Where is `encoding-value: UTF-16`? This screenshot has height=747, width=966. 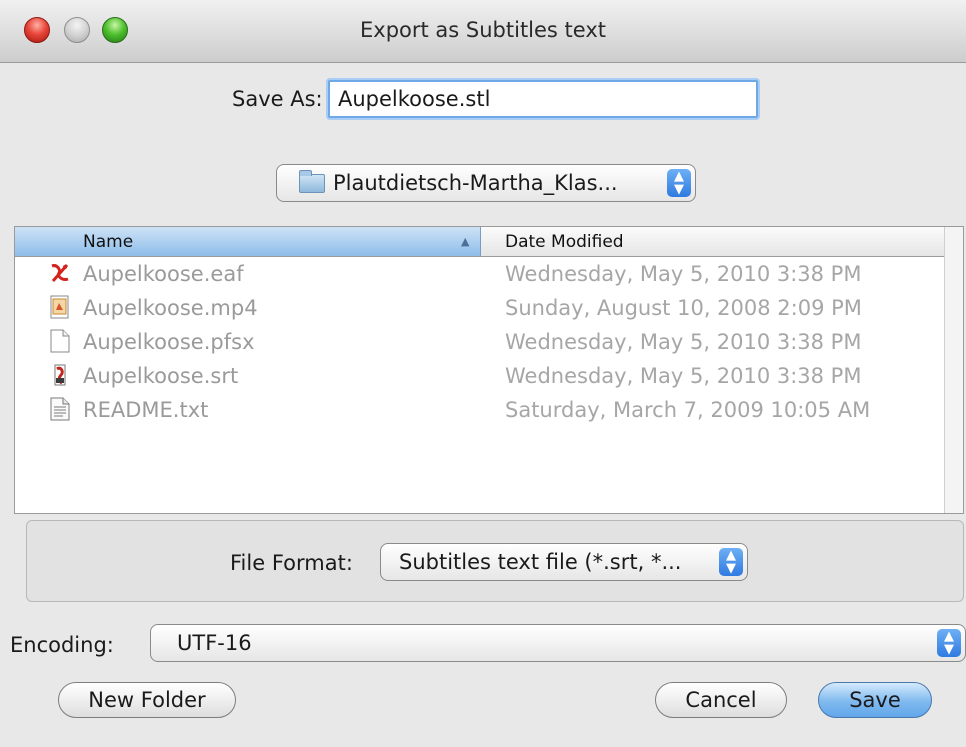 encoding-value: UTF-16 is located at coordinates (214, 643).